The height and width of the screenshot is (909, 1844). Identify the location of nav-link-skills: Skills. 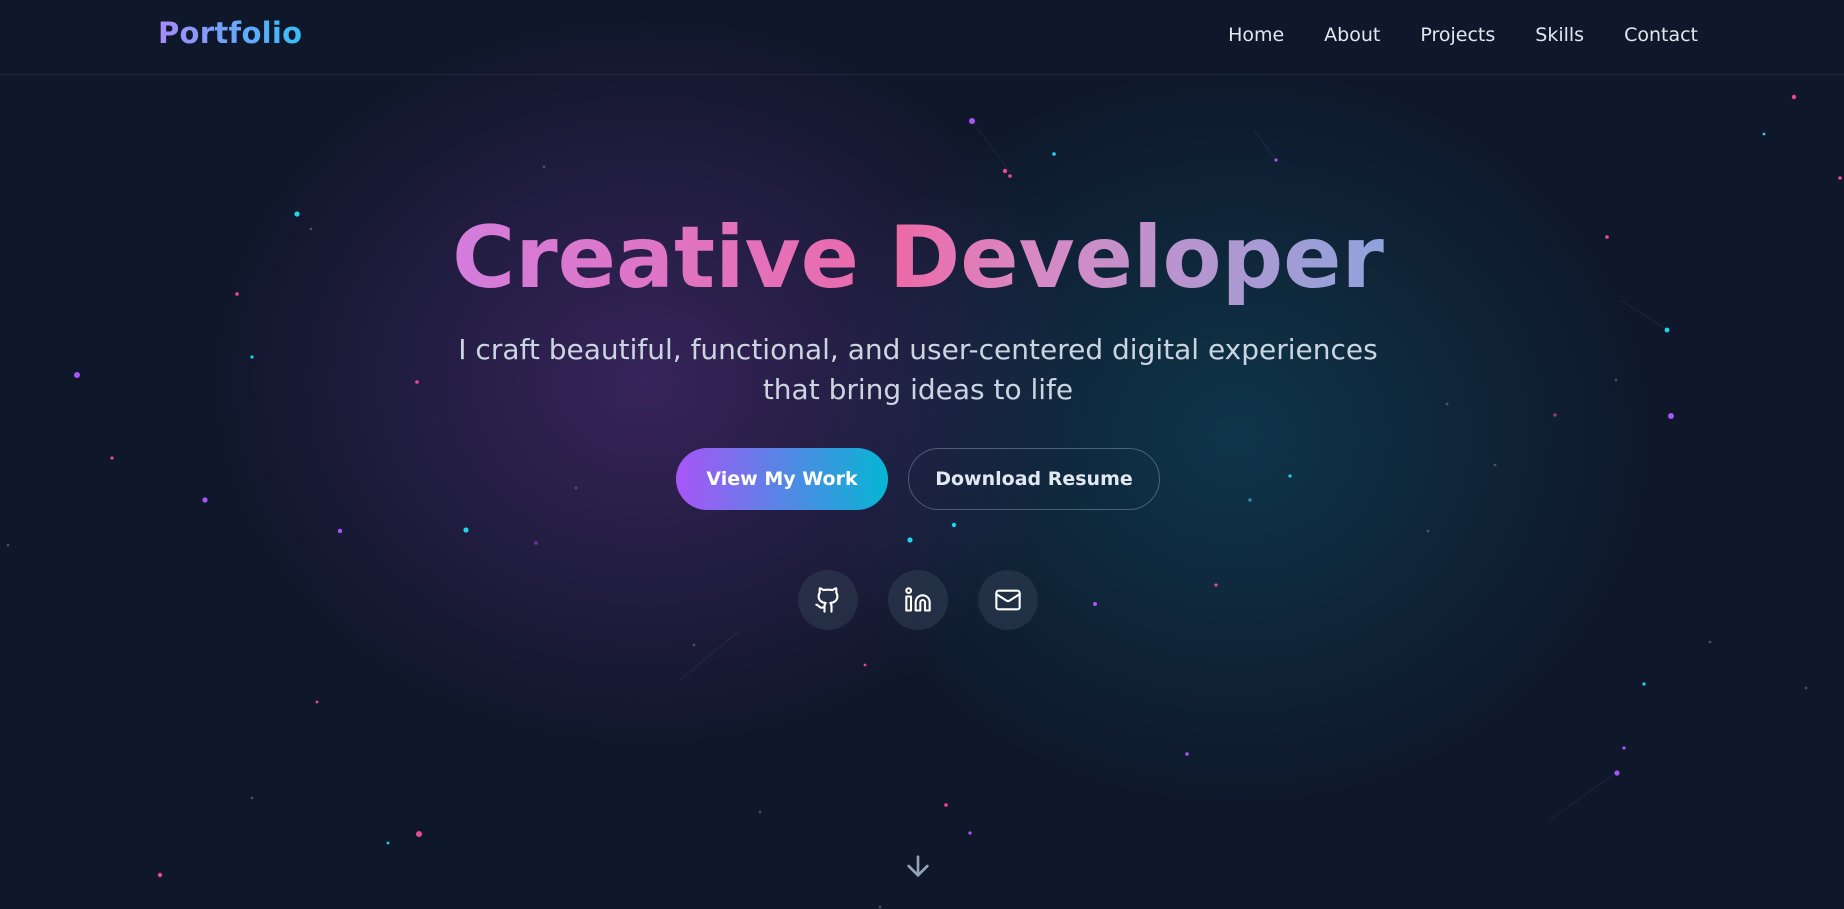
(1559, 35).